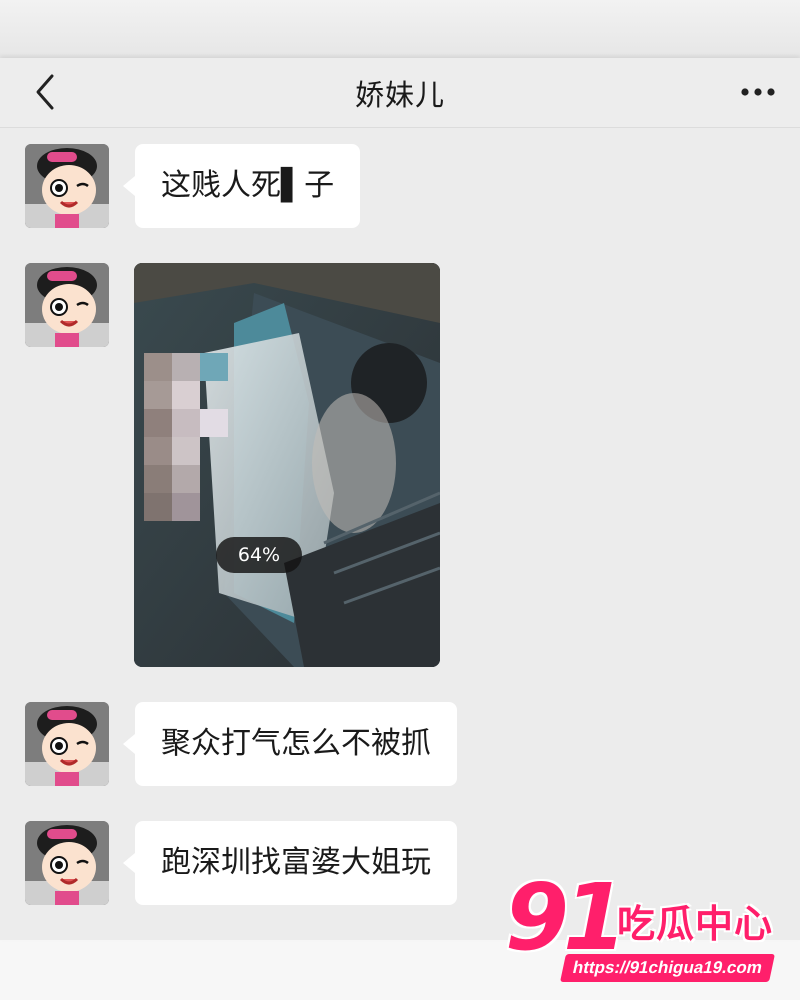  I want to click on message-bubble: 这贱人死▌子, so click(241, 186).